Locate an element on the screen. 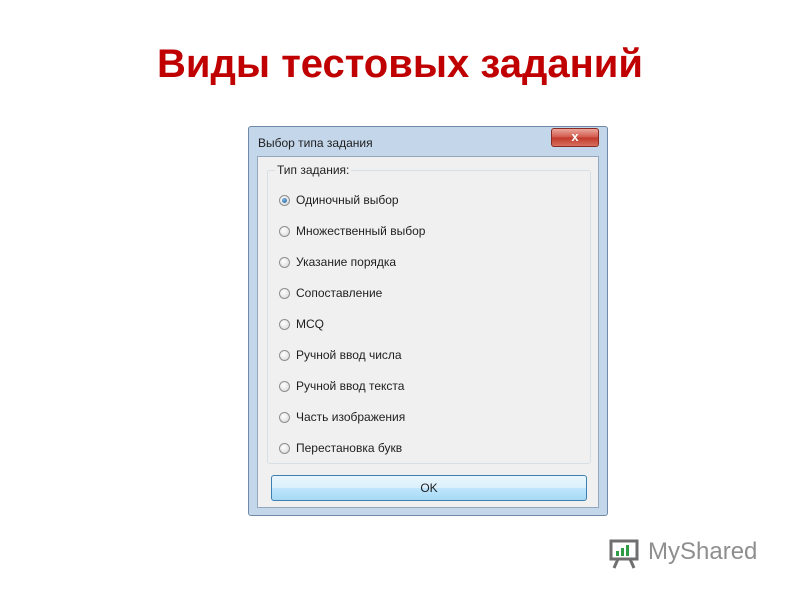 Image resolution: width=800 pixels, height=600 pixels. group-label: Тип задания: is located at coordinates (313, 170).